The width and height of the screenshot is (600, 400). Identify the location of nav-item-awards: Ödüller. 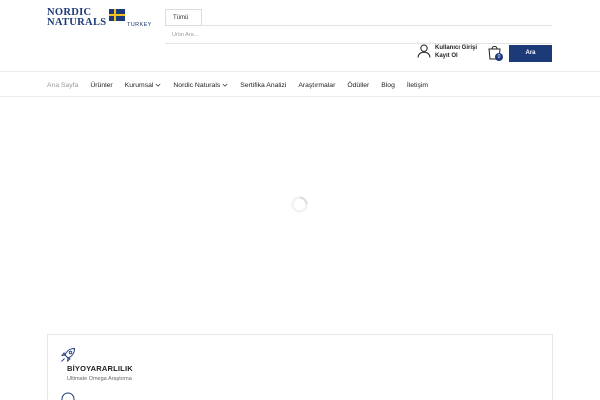
(358, 85).